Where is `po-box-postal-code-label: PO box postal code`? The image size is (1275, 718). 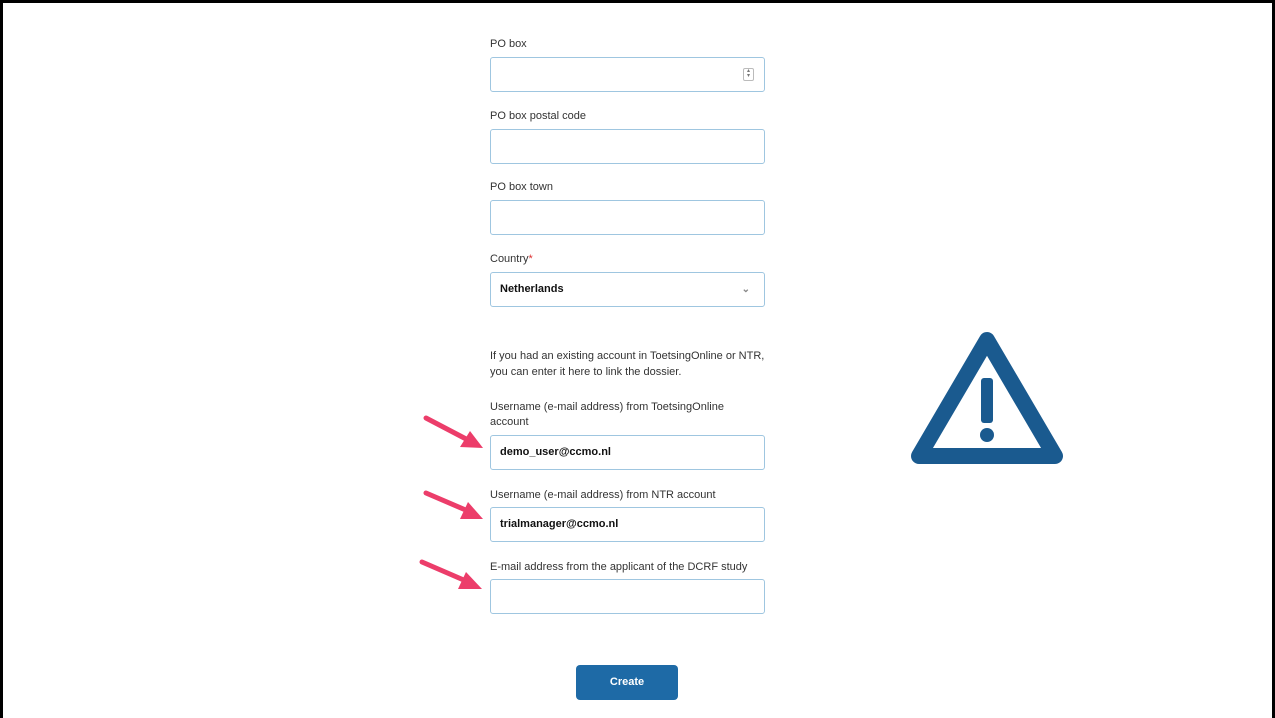 po-box-postal-code-label: PO box postal code is located at coordinates (538, 116).